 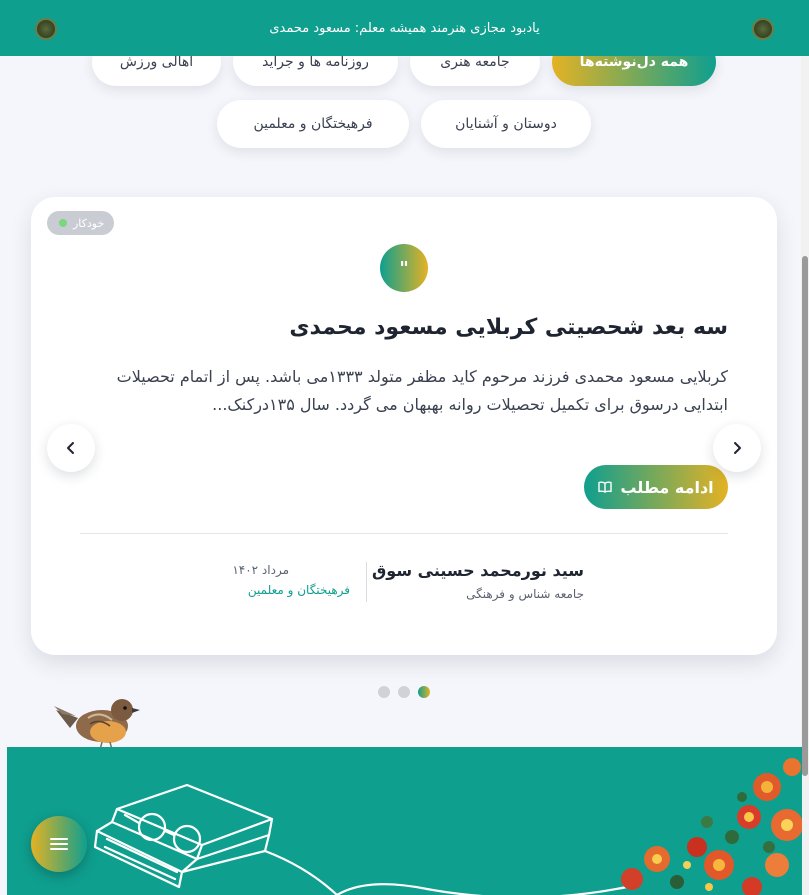 I want to click on badge-label: خودکار, so click(x=89, y=223).